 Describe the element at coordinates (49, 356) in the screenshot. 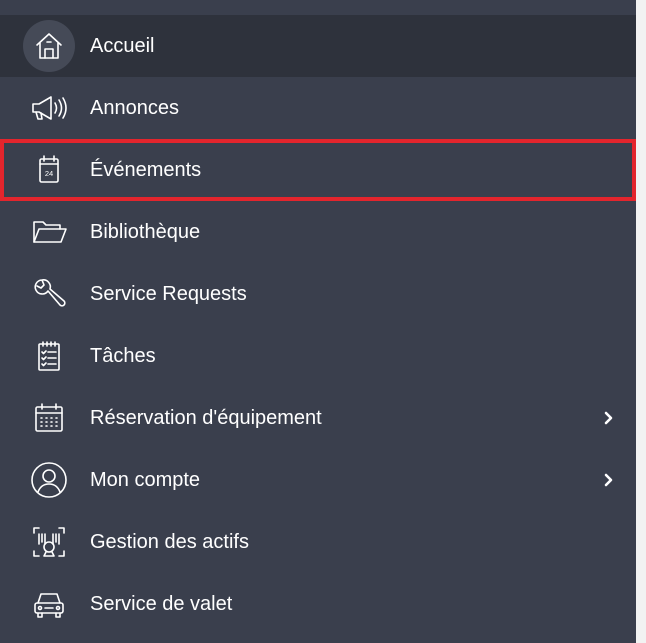

I see `clipboard-icon` at that location.